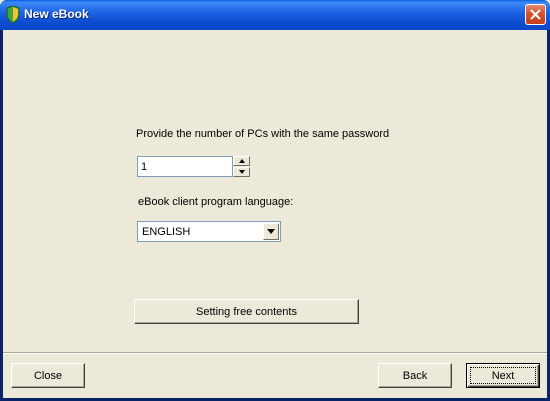 The width and height of the screenshot is (550, 401). I want to click on setting-free-contents-button: Setting free contents, so click(246, 311).